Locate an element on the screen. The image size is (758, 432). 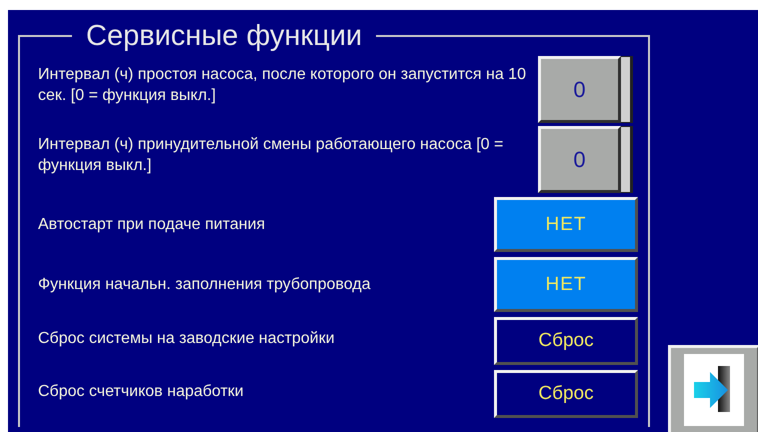
setting-label: Функция начальн. заполнения трубопровода is located at coordinates (204, 285).